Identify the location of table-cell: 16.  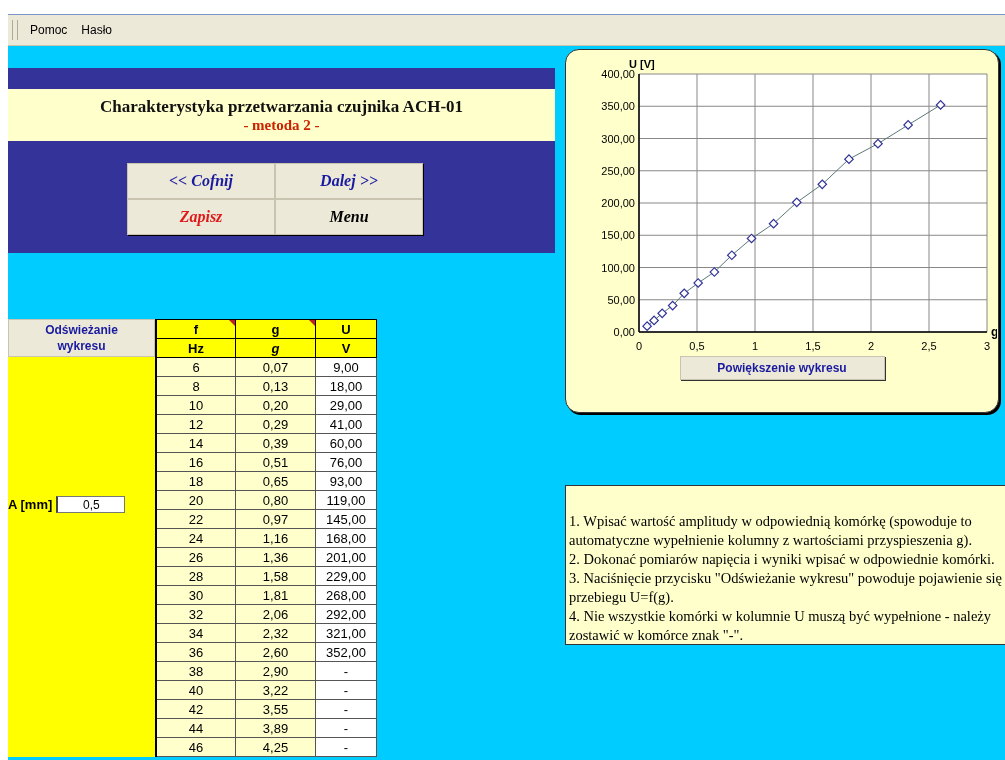
(196, 462).